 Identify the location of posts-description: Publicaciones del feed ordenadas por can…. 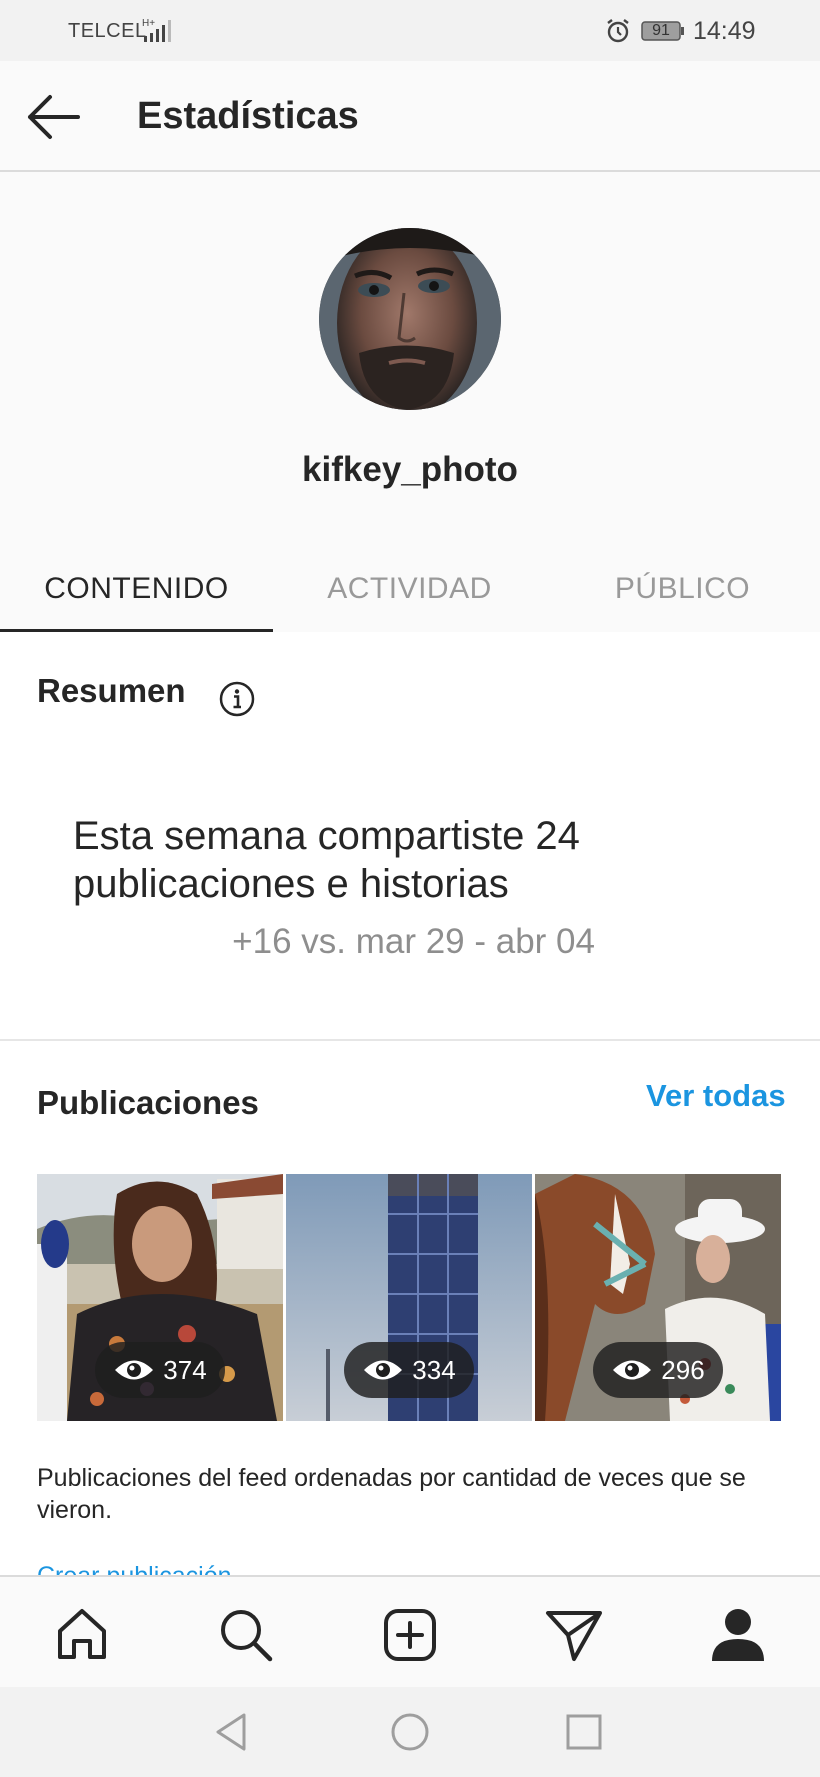
(391, 1494).